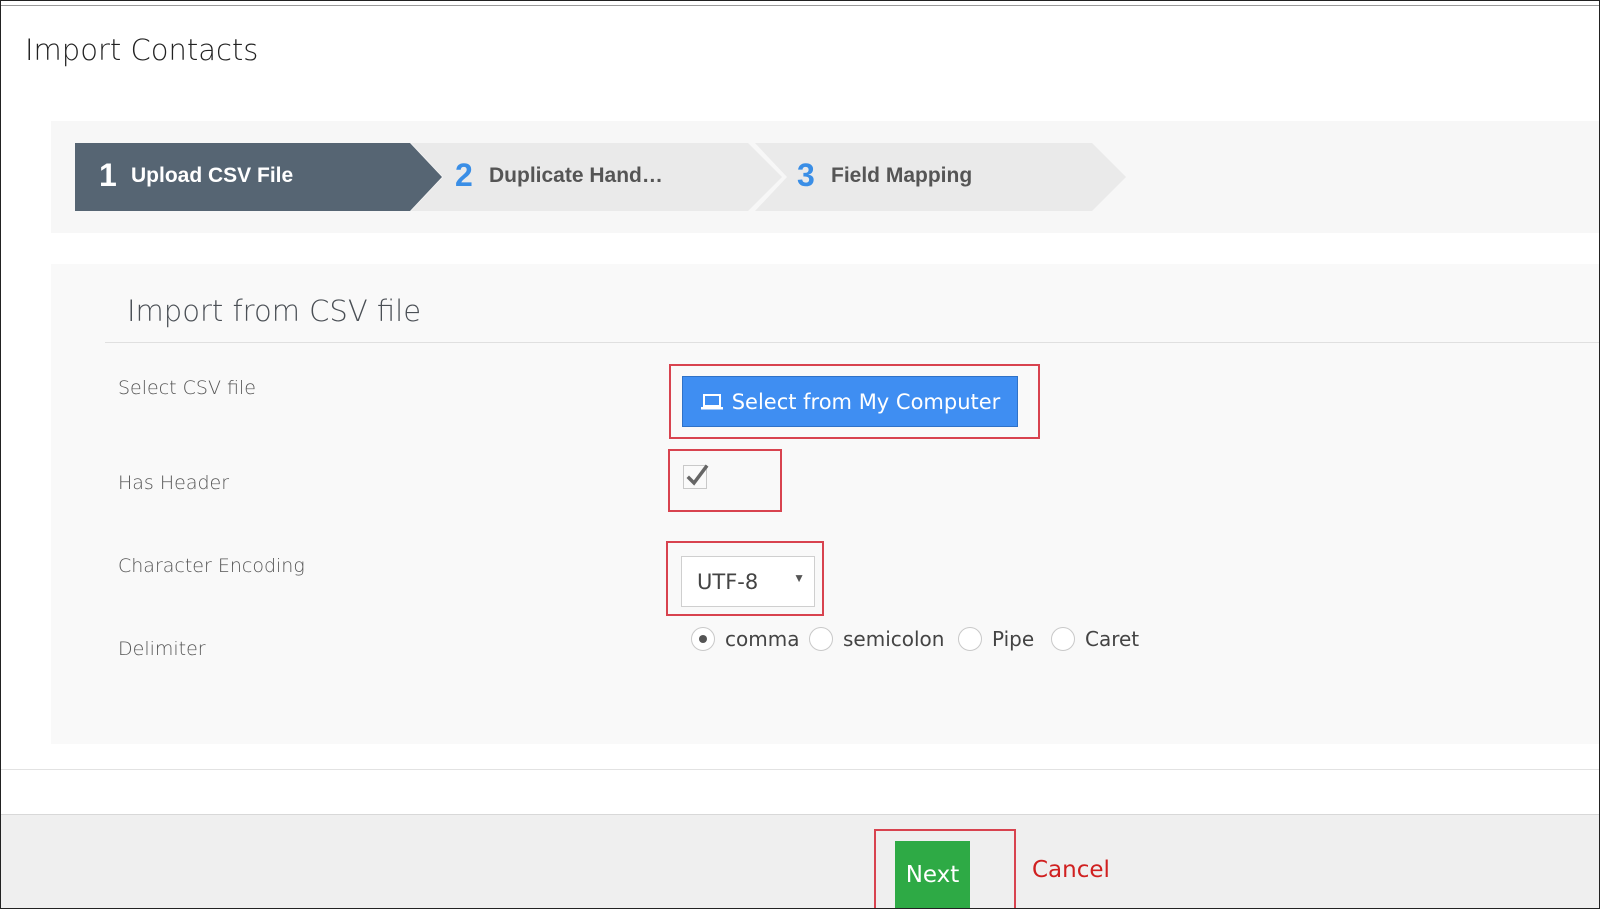 The image size is (1600, 909). I want to click on delimiter-label: Delimiter, so click(162, 649).